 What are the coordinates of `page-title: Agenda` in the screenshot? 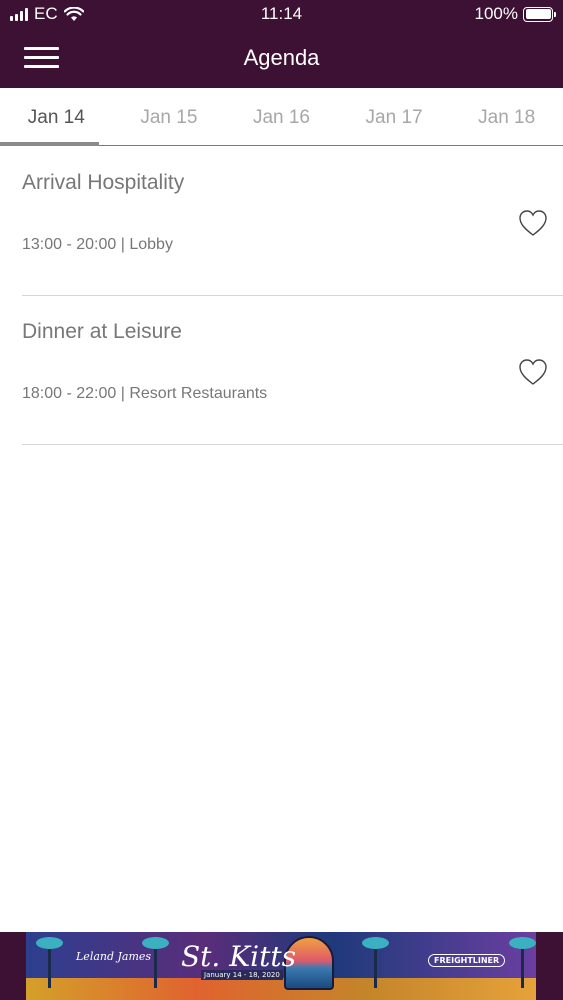 It's located at (281, 57).